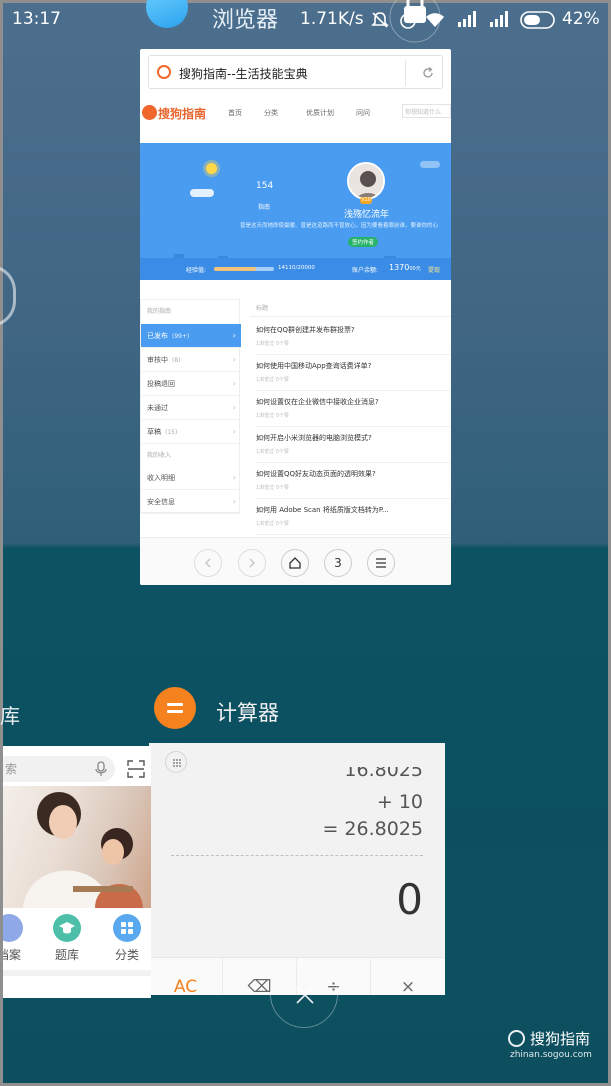 The width and height of the screenshot is (611, 1086). I want to click on browser-toolbar: 3, so click(295, 561).